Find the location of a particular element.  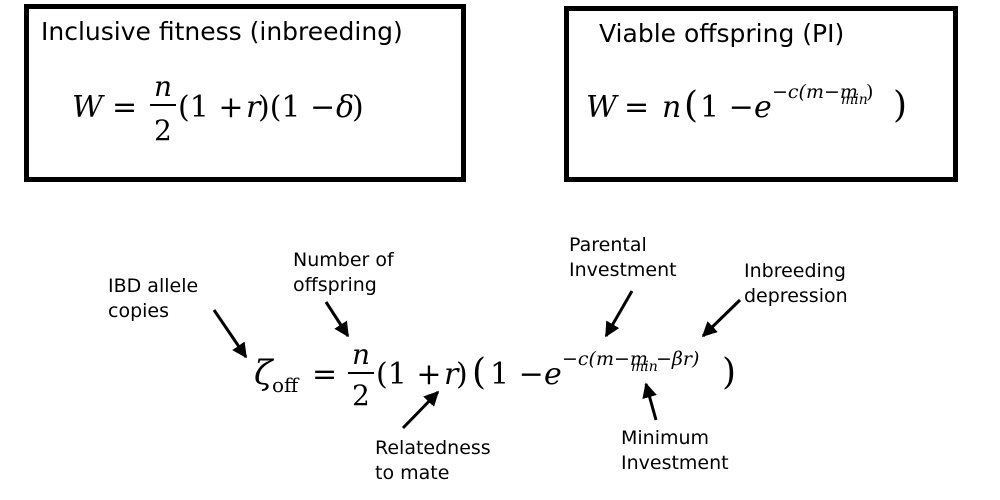

svg-text: off is located at coordinates (286, 385).